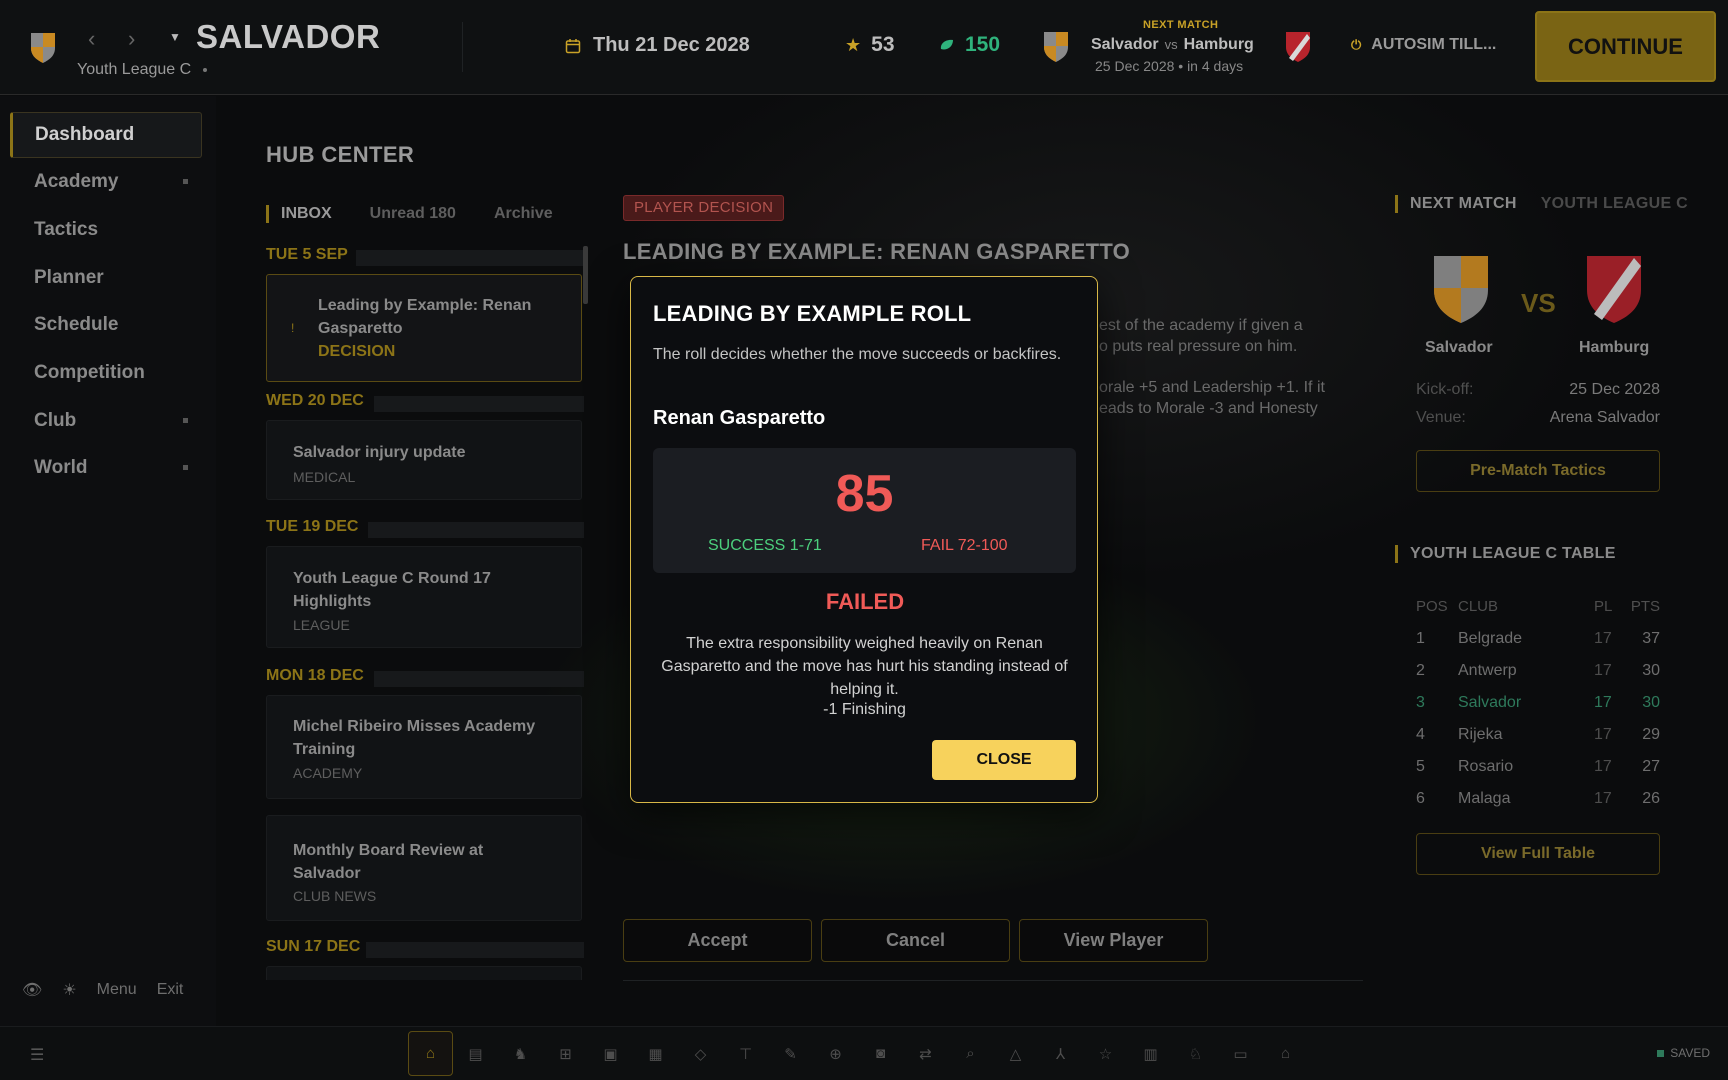 Image resolution: width=1728 pixels, height=1080 pixels. I want to click on home-team-name: Salvador, so click(1459, 347).